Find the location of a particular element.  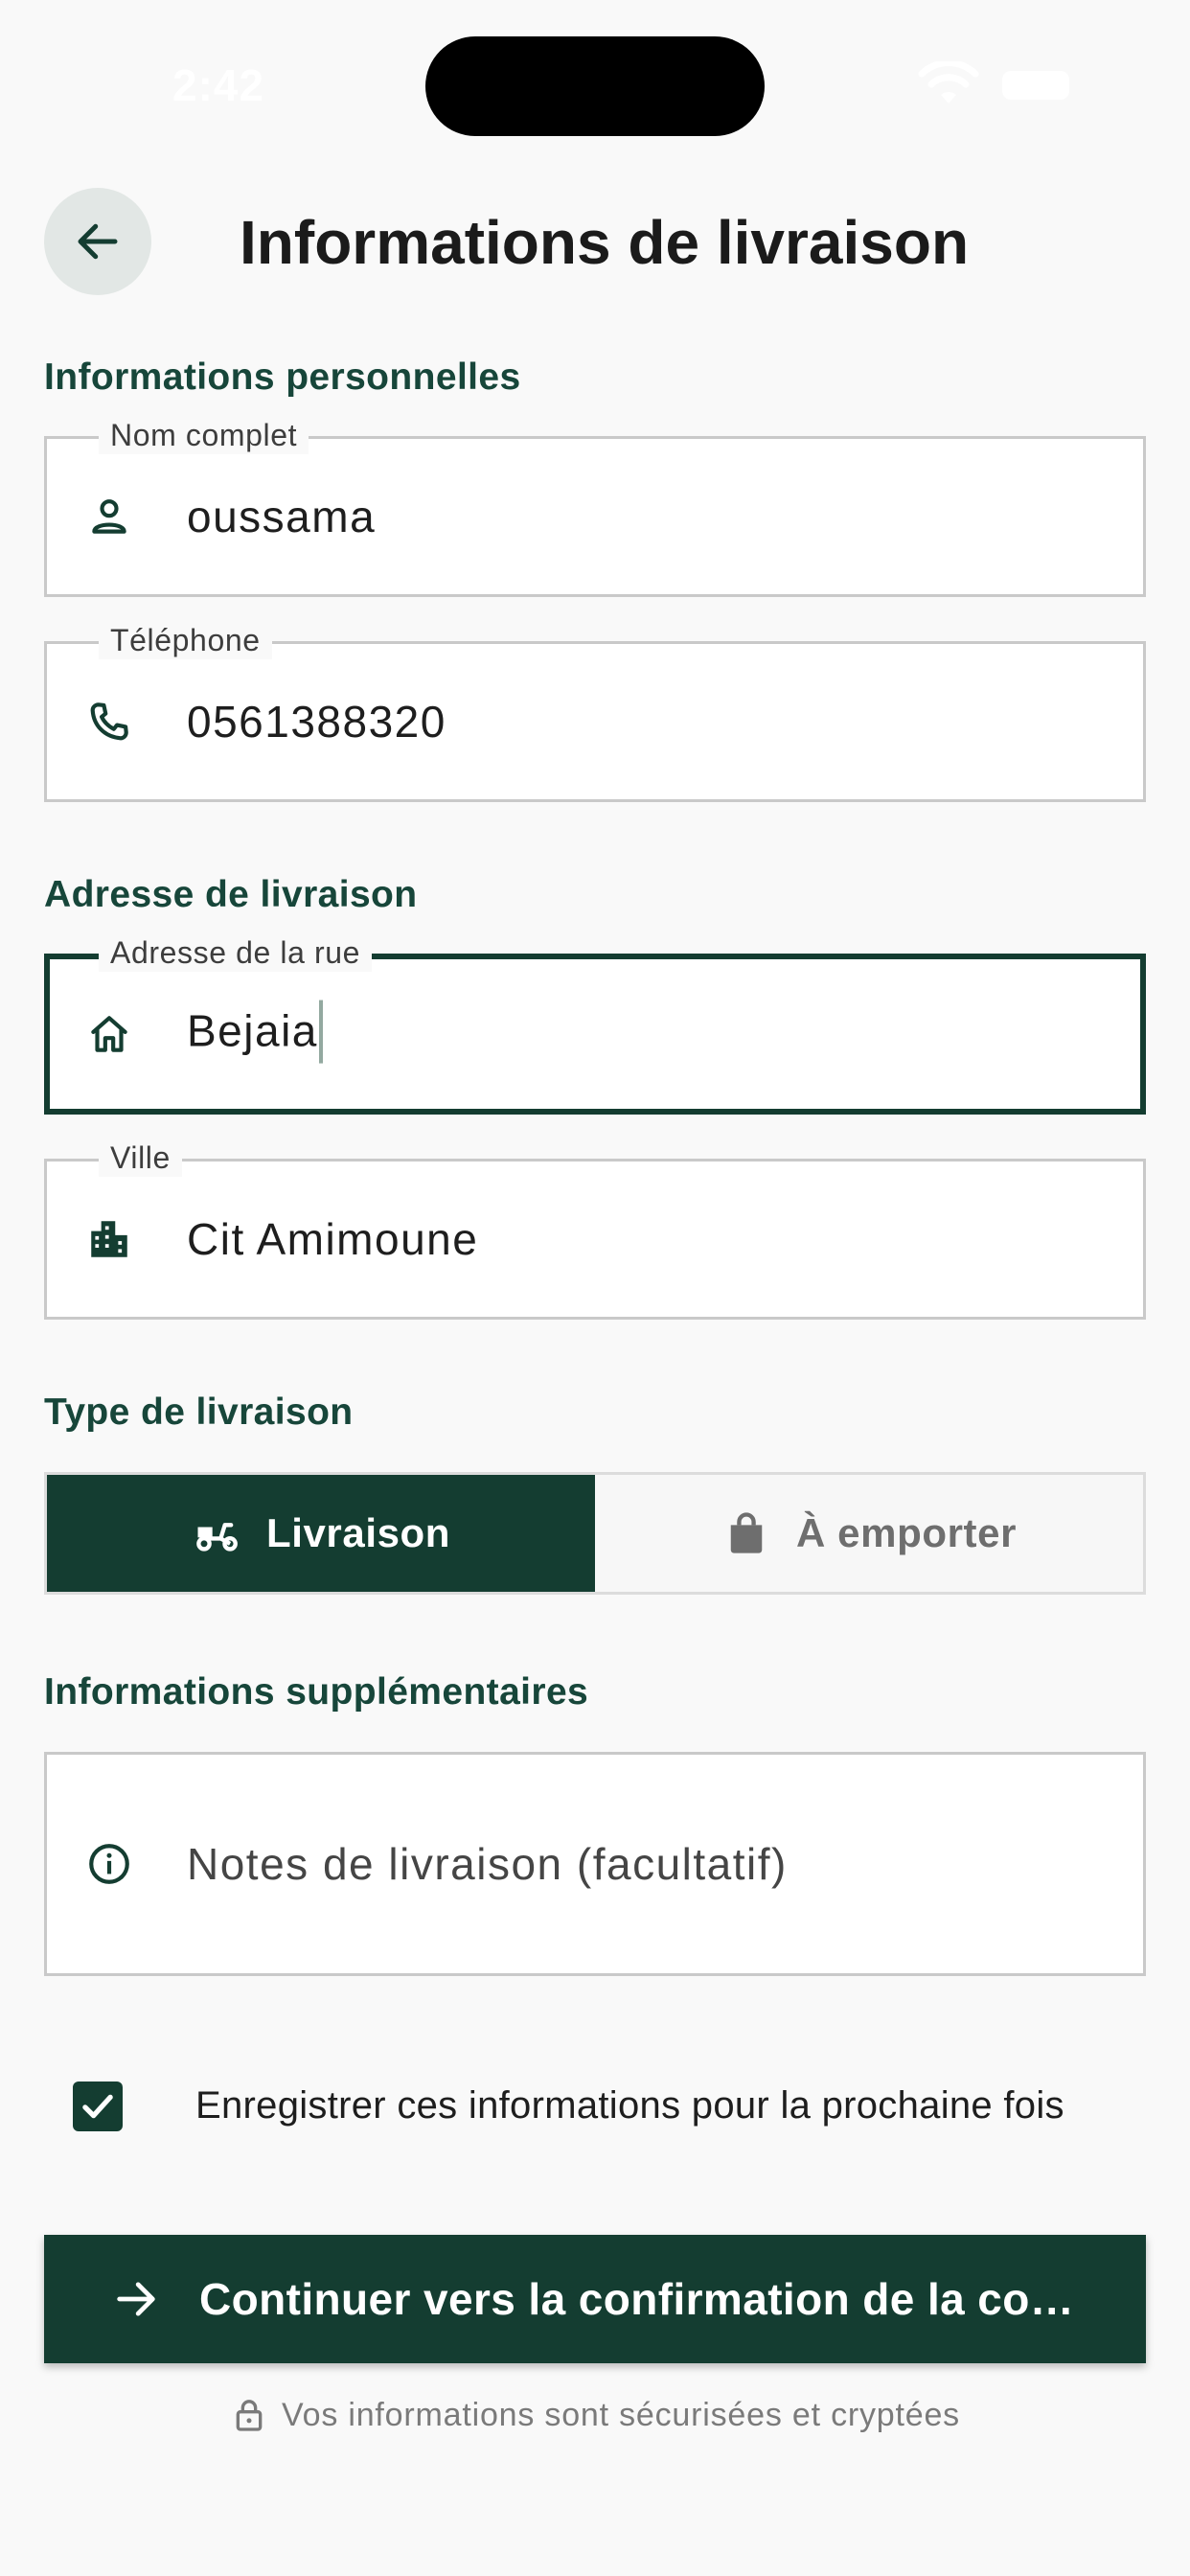

checkmark-icon is located at coordinates (97, 2106).